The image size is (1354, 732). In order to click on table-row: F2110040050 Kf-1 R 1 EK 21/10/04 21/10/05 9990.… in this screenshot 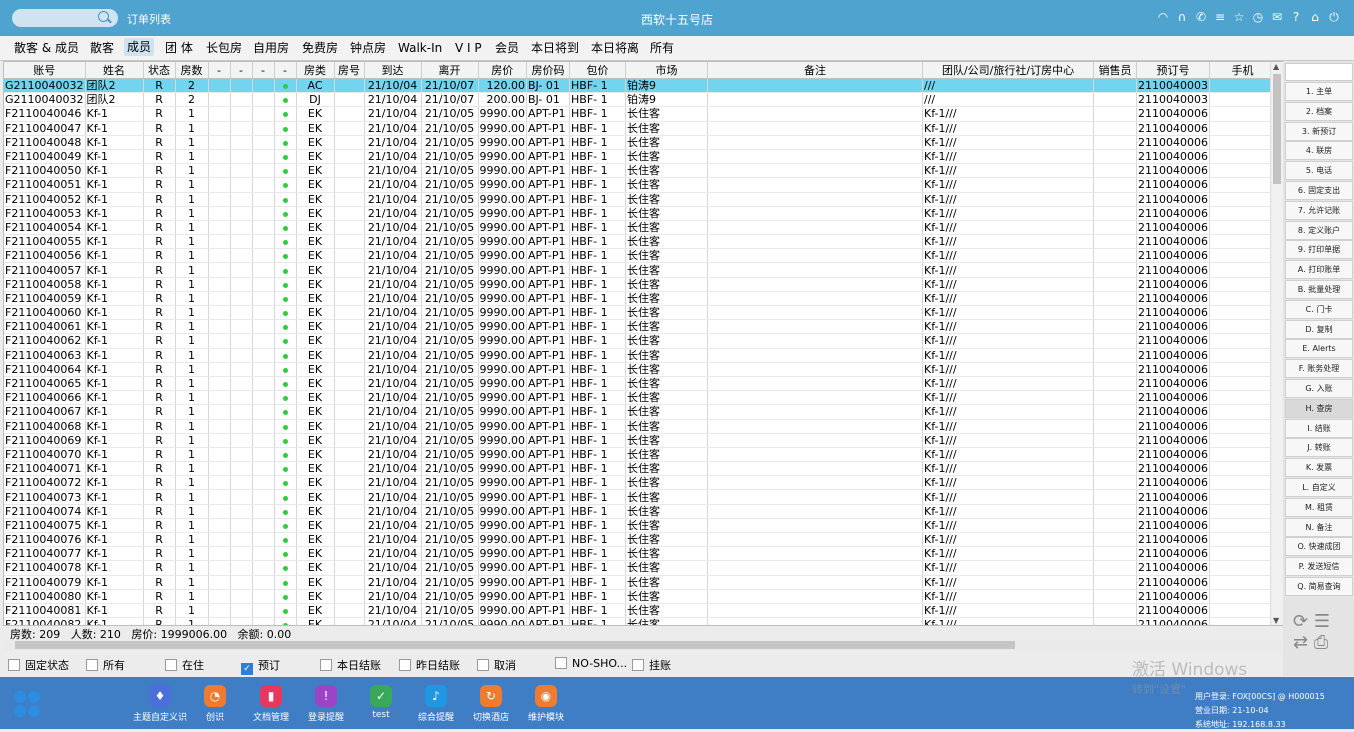, I will do `click(640, 171)`.